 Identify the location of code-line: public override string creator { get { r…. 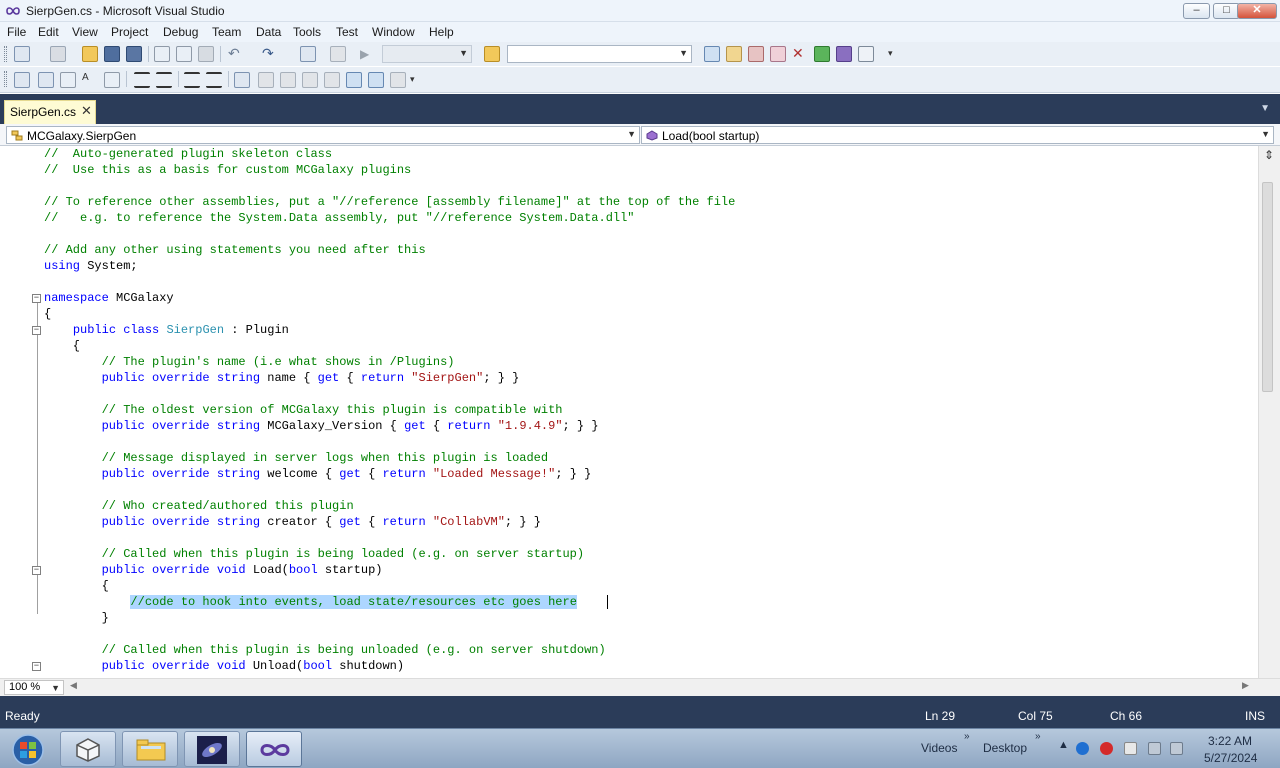
(292, 522).